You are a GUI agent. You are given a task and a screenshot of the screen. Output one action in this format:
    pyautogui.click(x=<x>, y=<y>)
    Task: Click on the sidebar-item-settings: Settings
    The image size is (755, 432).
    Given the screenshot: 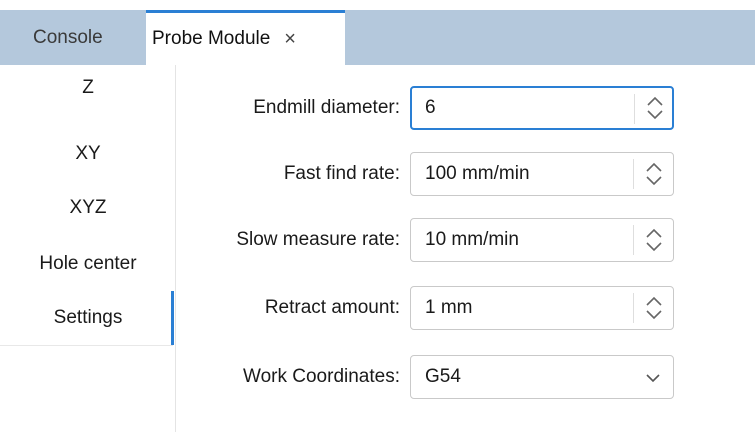 What is the action you would take?
    pyautogui.click(x=88, y=318)
    